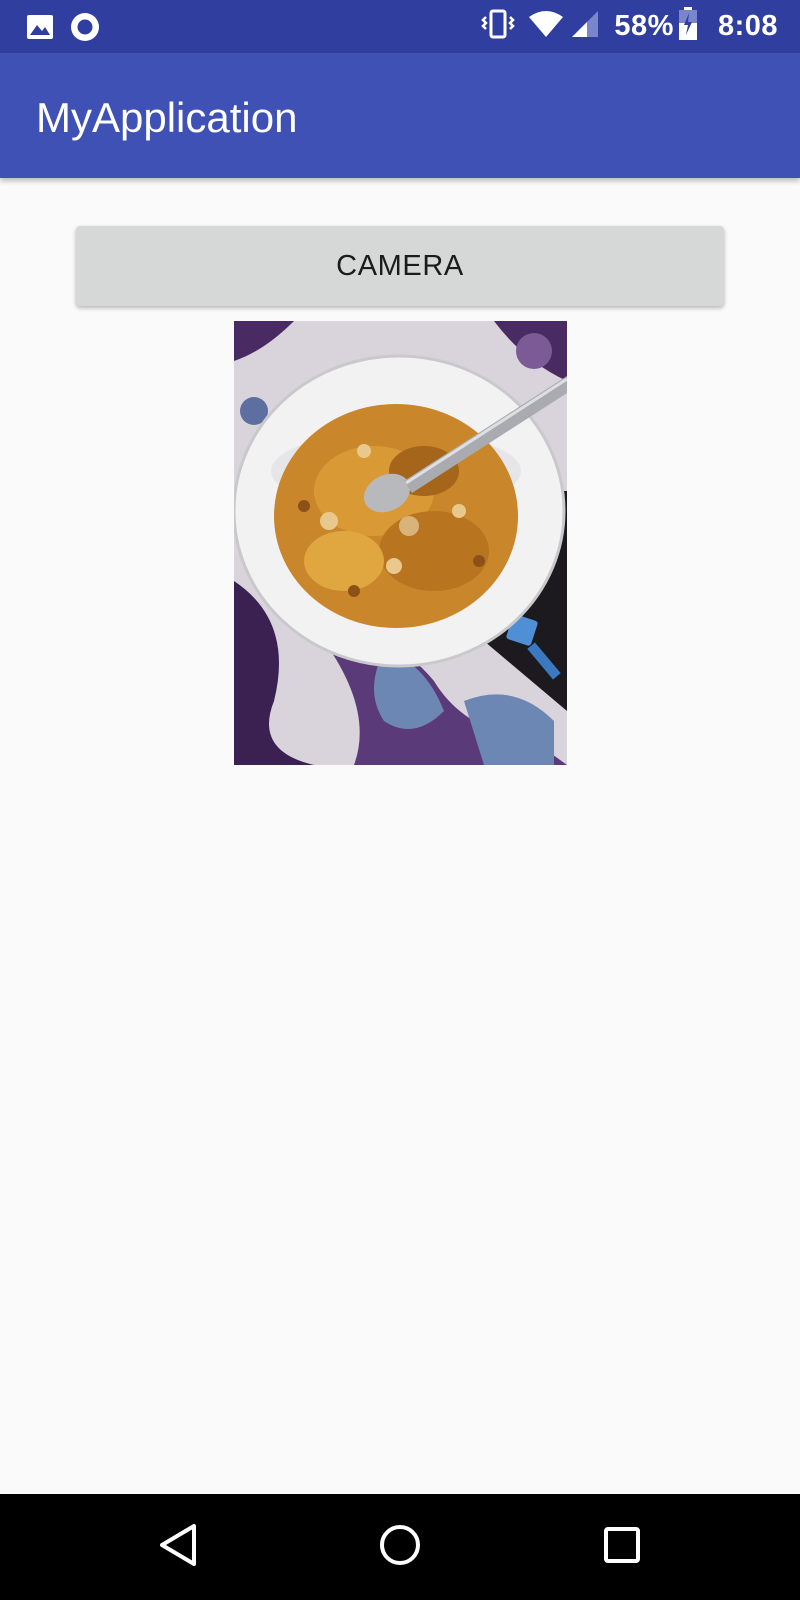  I want to click on vibrate-icon, so click(498, 26).